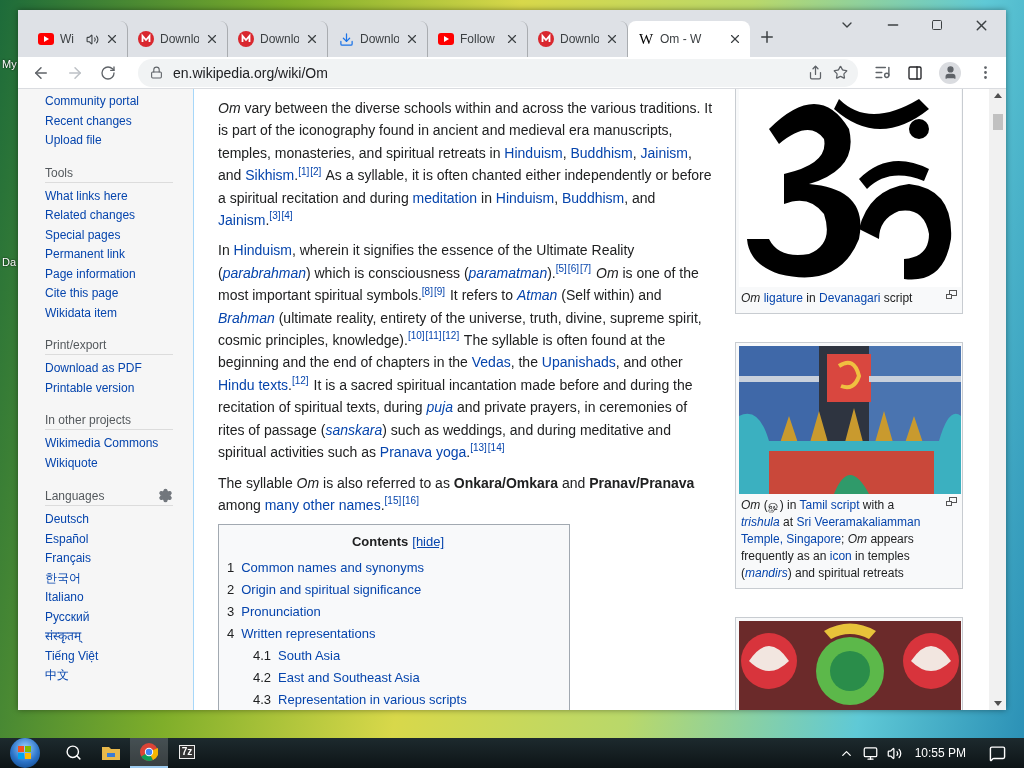 The width and height of the screenshot is (1024, 768). I want to click on star-icon, so click(840, 72).